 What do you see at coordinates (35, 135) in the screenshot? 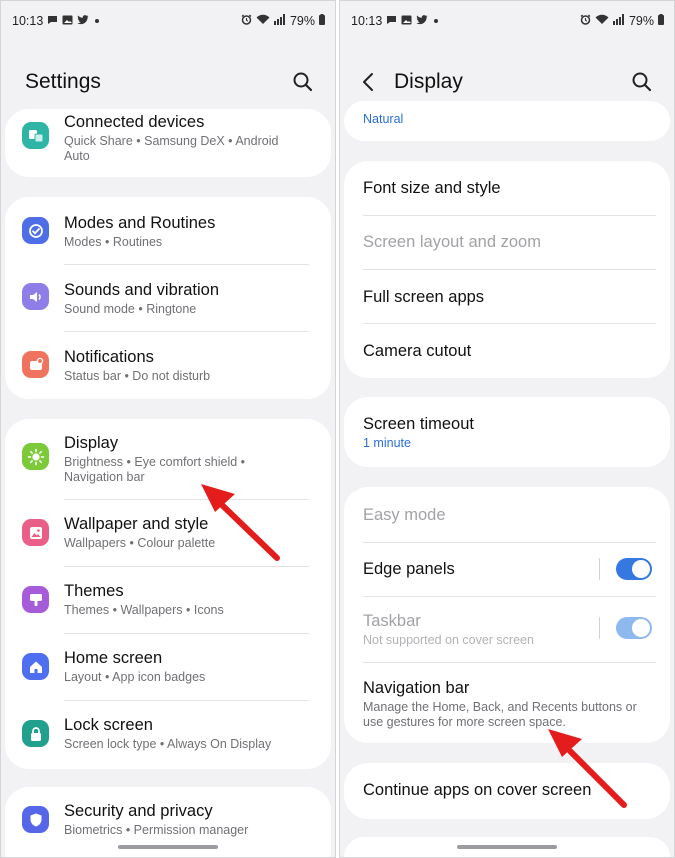
I see `connected-devices-icon` at bounding box center [35, 135].